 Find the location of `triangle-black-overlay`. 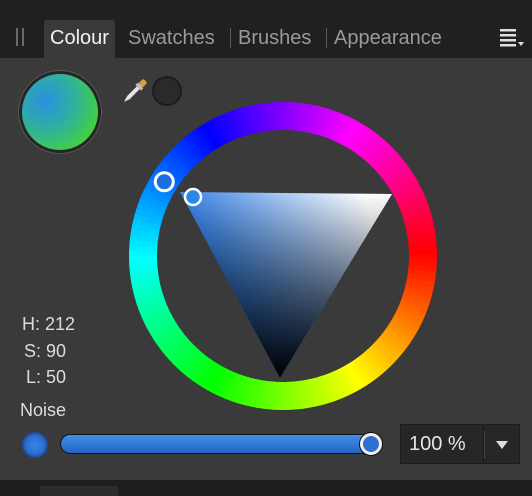

triangle-black-overlay is located at coordinates (286, 285).